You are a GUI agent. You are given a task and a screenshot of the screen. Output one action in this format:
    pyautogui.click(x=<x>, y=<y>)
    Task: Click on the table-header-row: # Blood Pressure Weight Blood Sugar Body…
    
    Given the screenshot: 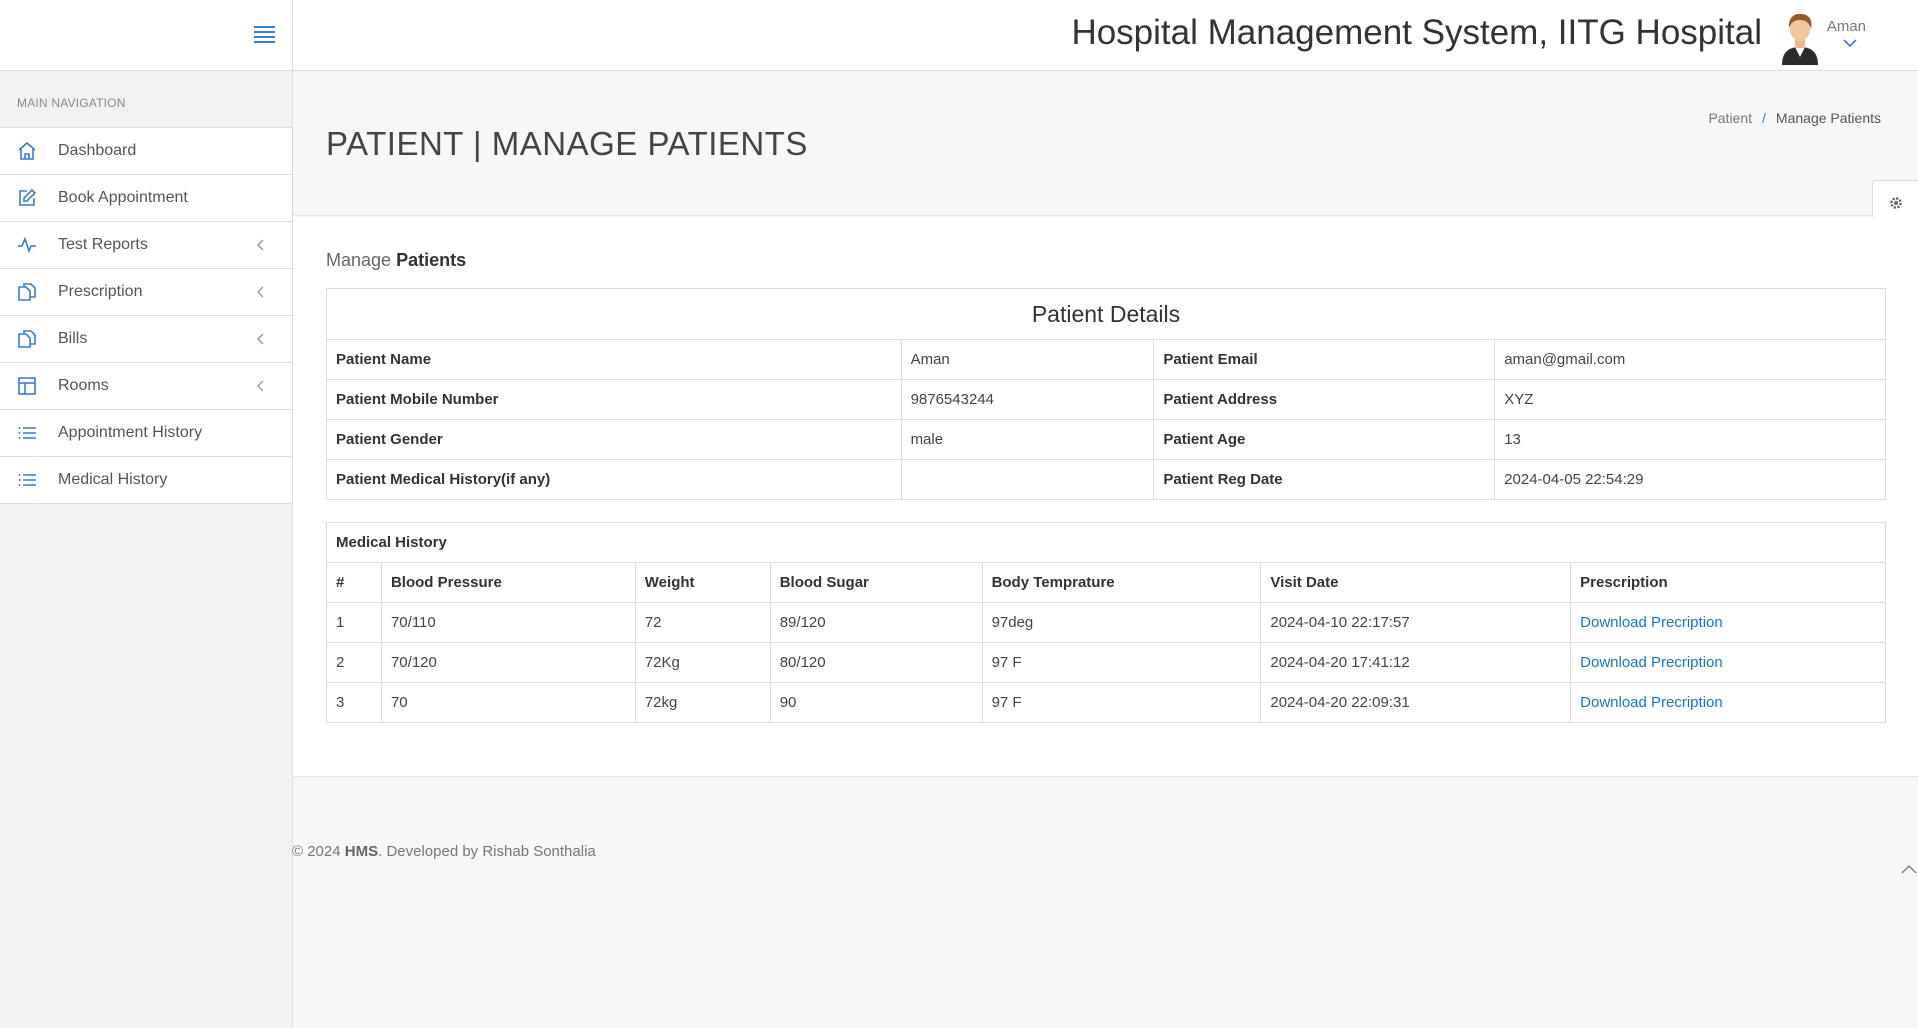 What is the action you would take?
    pyautogui.click(x=1106, y=582)
    